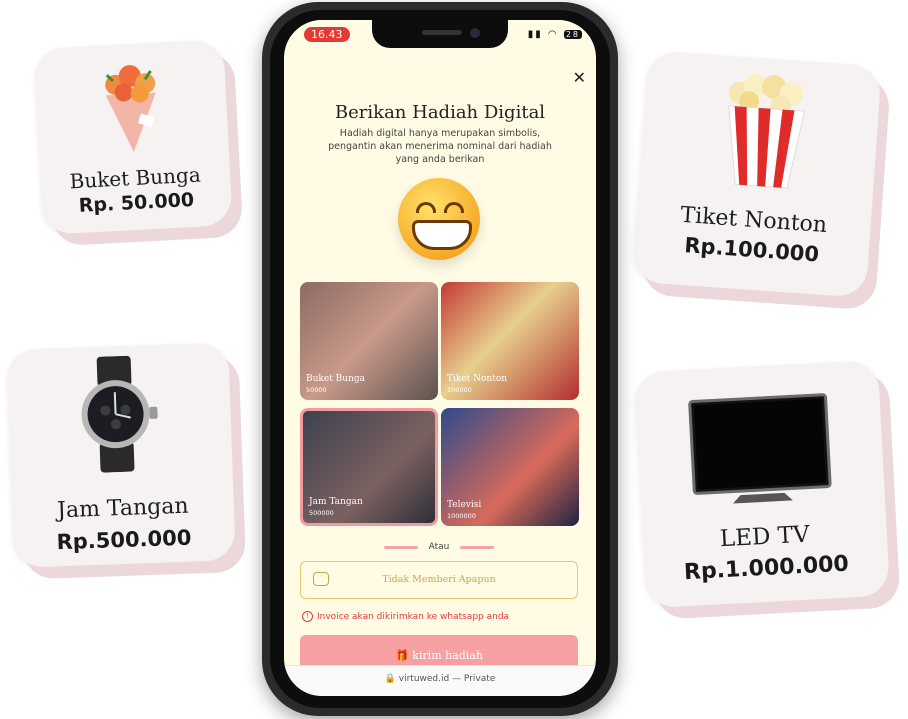 The image size is (908, 719). I want to click on invoice-note-text: Invoice akan dikirimkan ke whatsapp anda, so click(413, 617).